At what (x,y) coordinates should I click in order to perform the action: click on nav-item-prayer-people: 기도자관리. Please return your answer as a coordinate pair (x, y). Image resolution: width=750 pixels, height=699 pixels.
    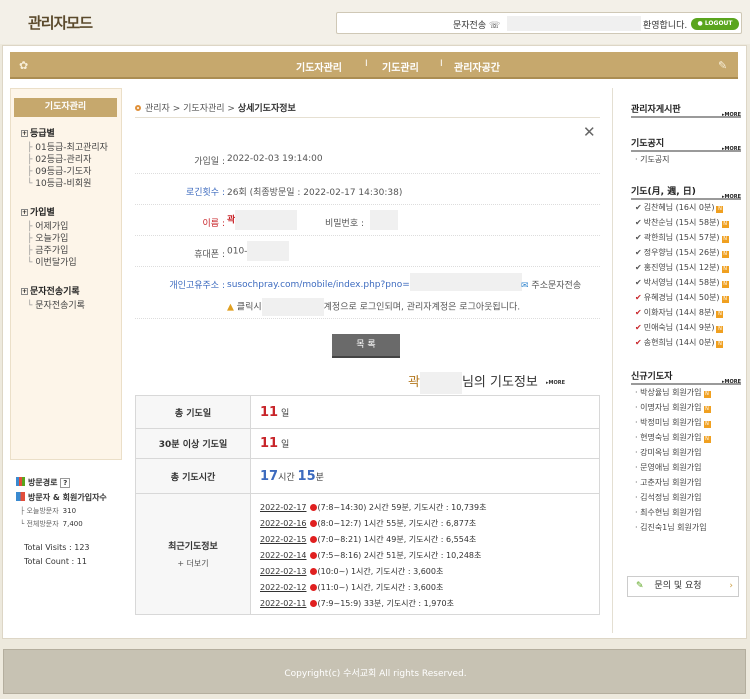
    Looking at the image, I should click on (319, 66).